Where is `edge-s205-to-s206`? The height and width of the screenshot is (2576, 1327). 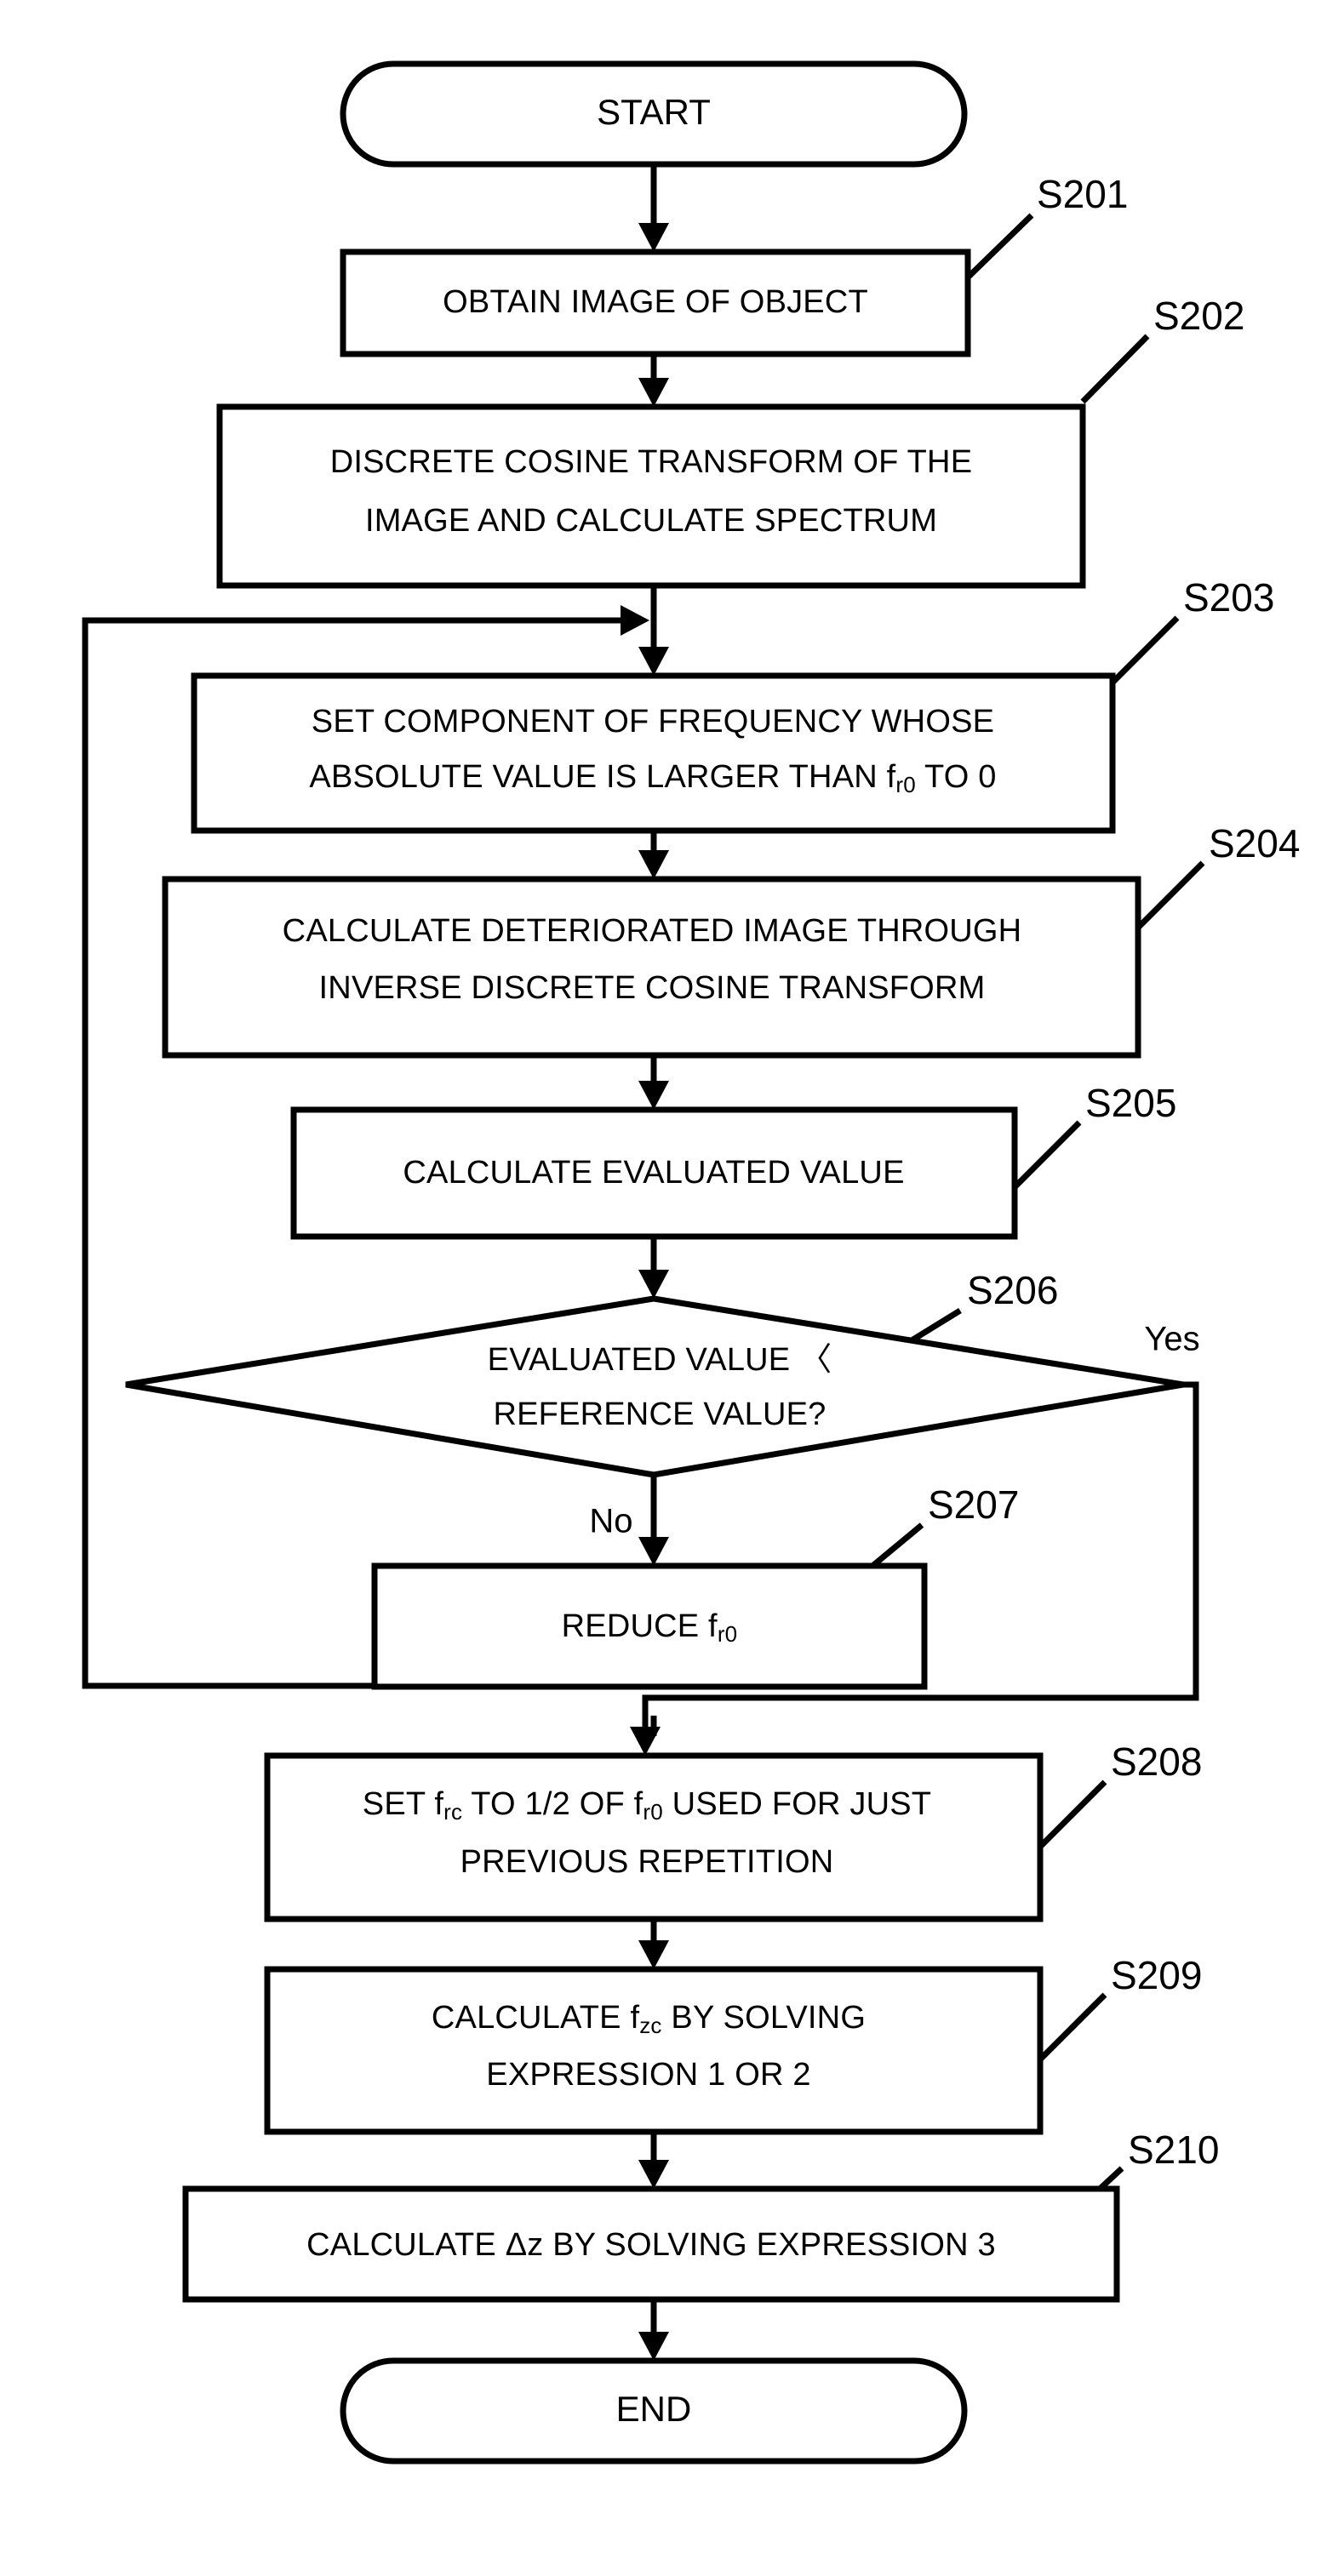
edge-s205-to-s206 is located at coordinates (653, 1268).